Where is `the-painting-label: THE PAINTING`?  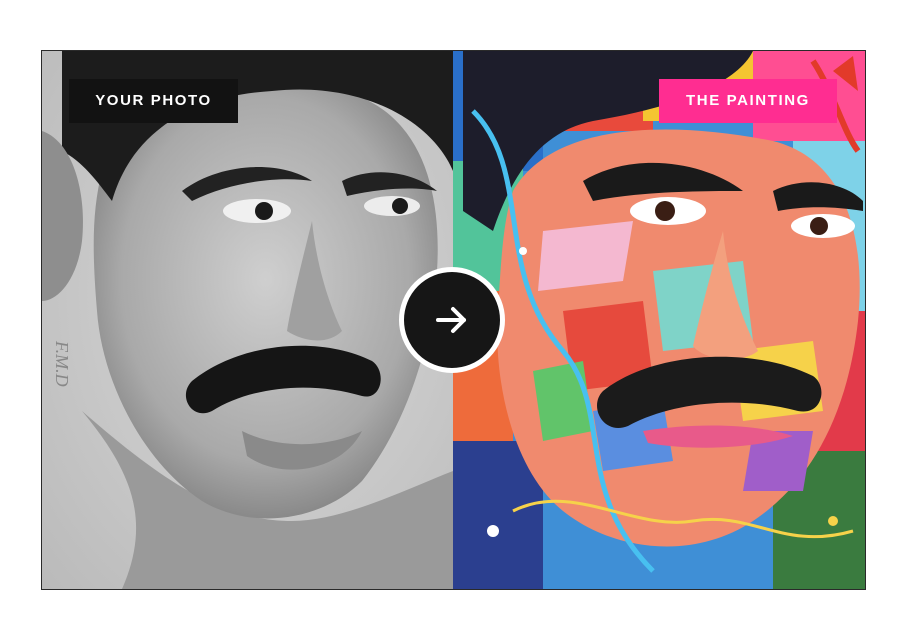
the-painting-label: THE PAINTING is located at coordinates (748, 101).